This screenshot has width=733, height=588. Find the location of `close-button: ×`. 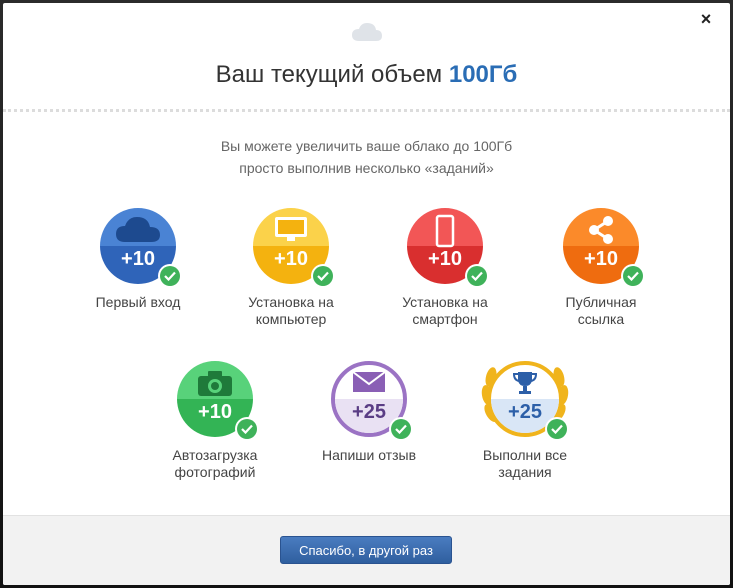

close-button: × is located at coordinates (706, 19).